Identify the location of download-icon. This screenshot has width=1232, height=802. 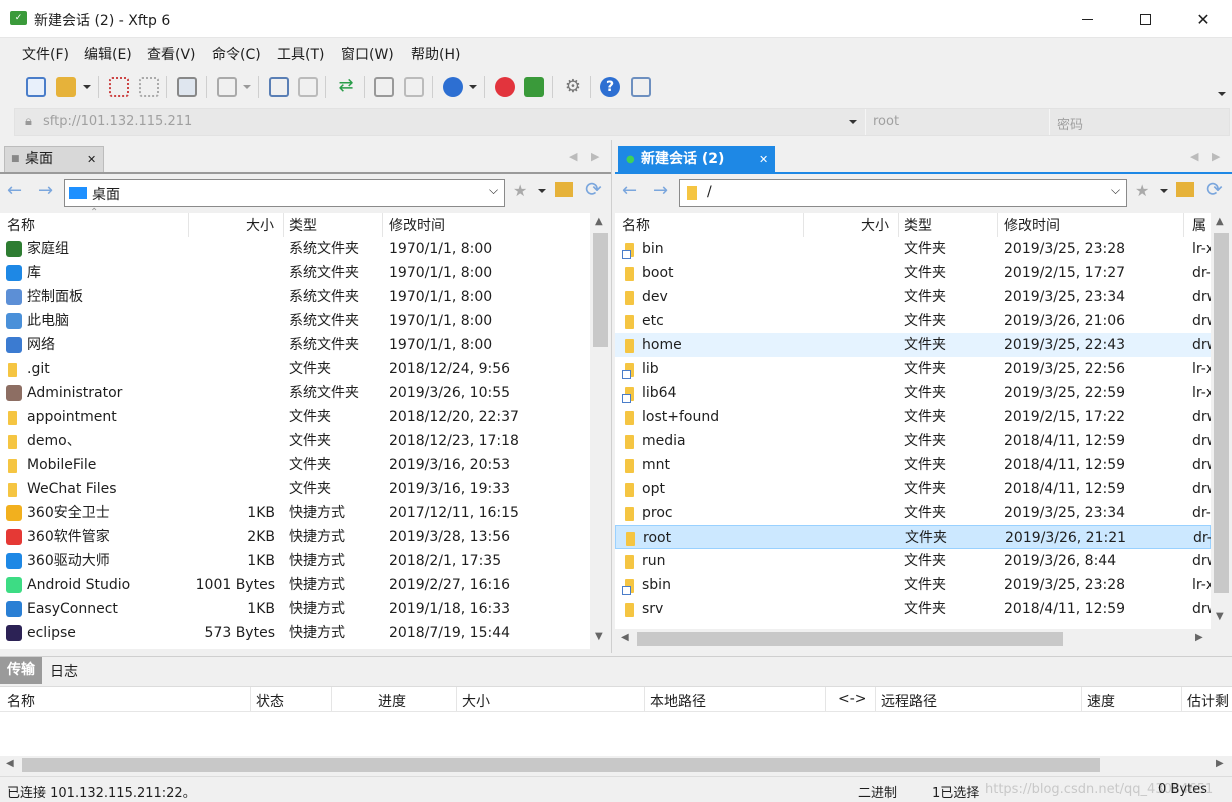
(308, 87).